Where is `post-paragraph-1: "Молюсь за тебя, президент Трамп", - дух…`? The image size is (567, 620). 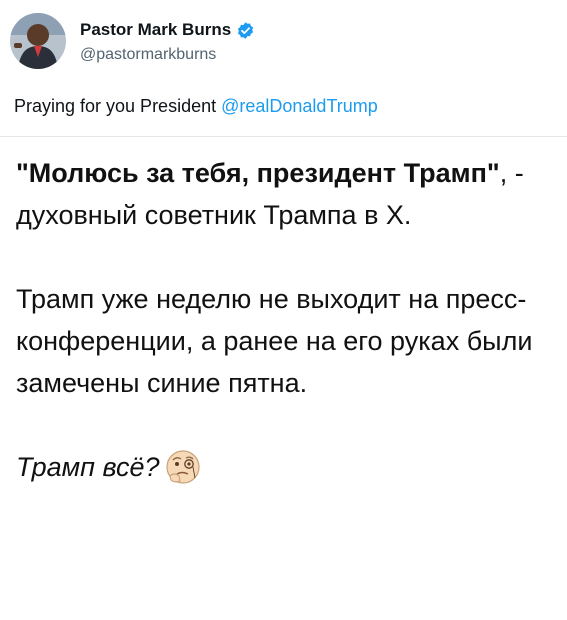 post-paragraph-1: "Молюсь за тебя, президент Трамп", - дух… is located at coordinates (286, 194).